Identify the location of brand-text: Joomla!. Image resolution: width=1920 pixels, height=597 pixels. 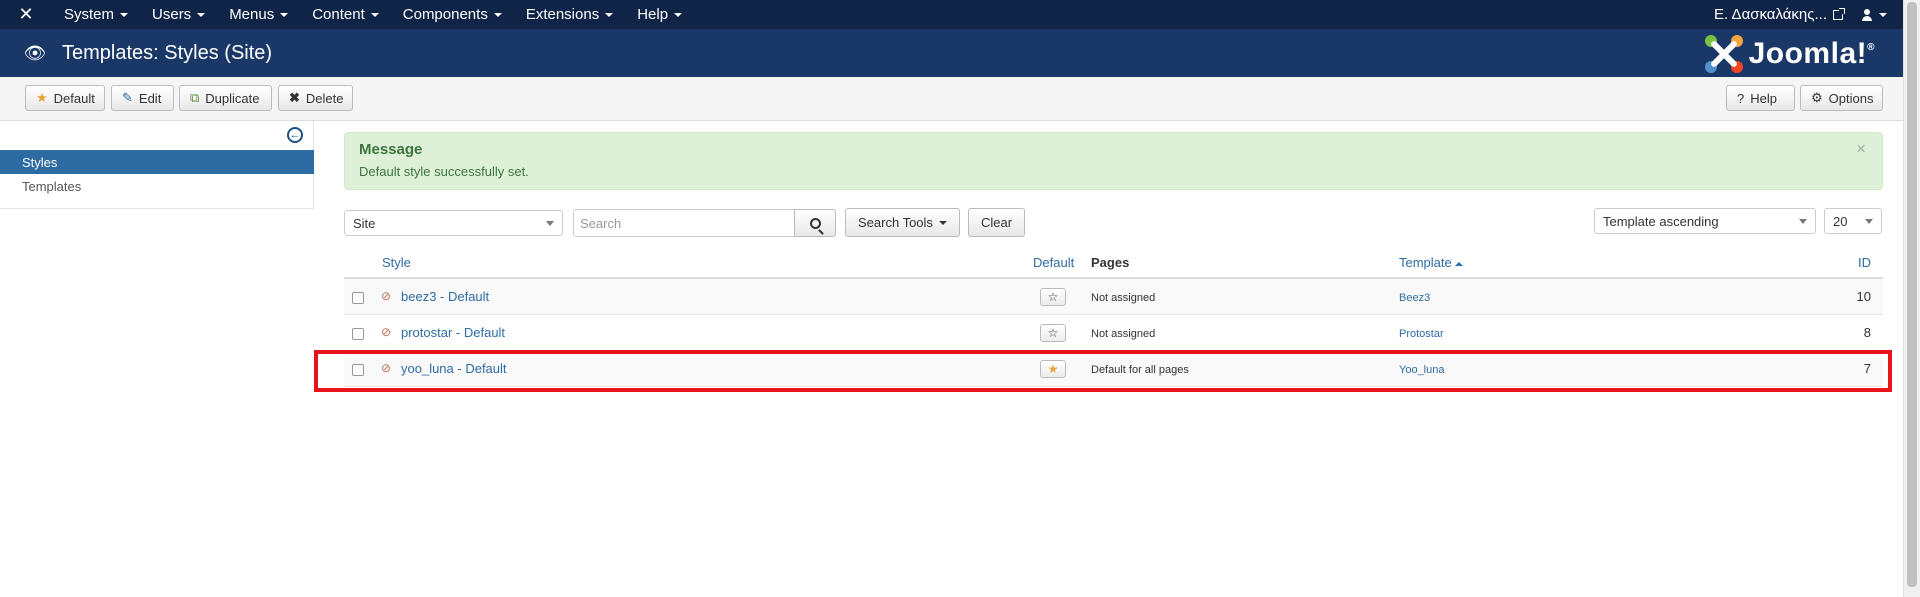
(1808, 53).